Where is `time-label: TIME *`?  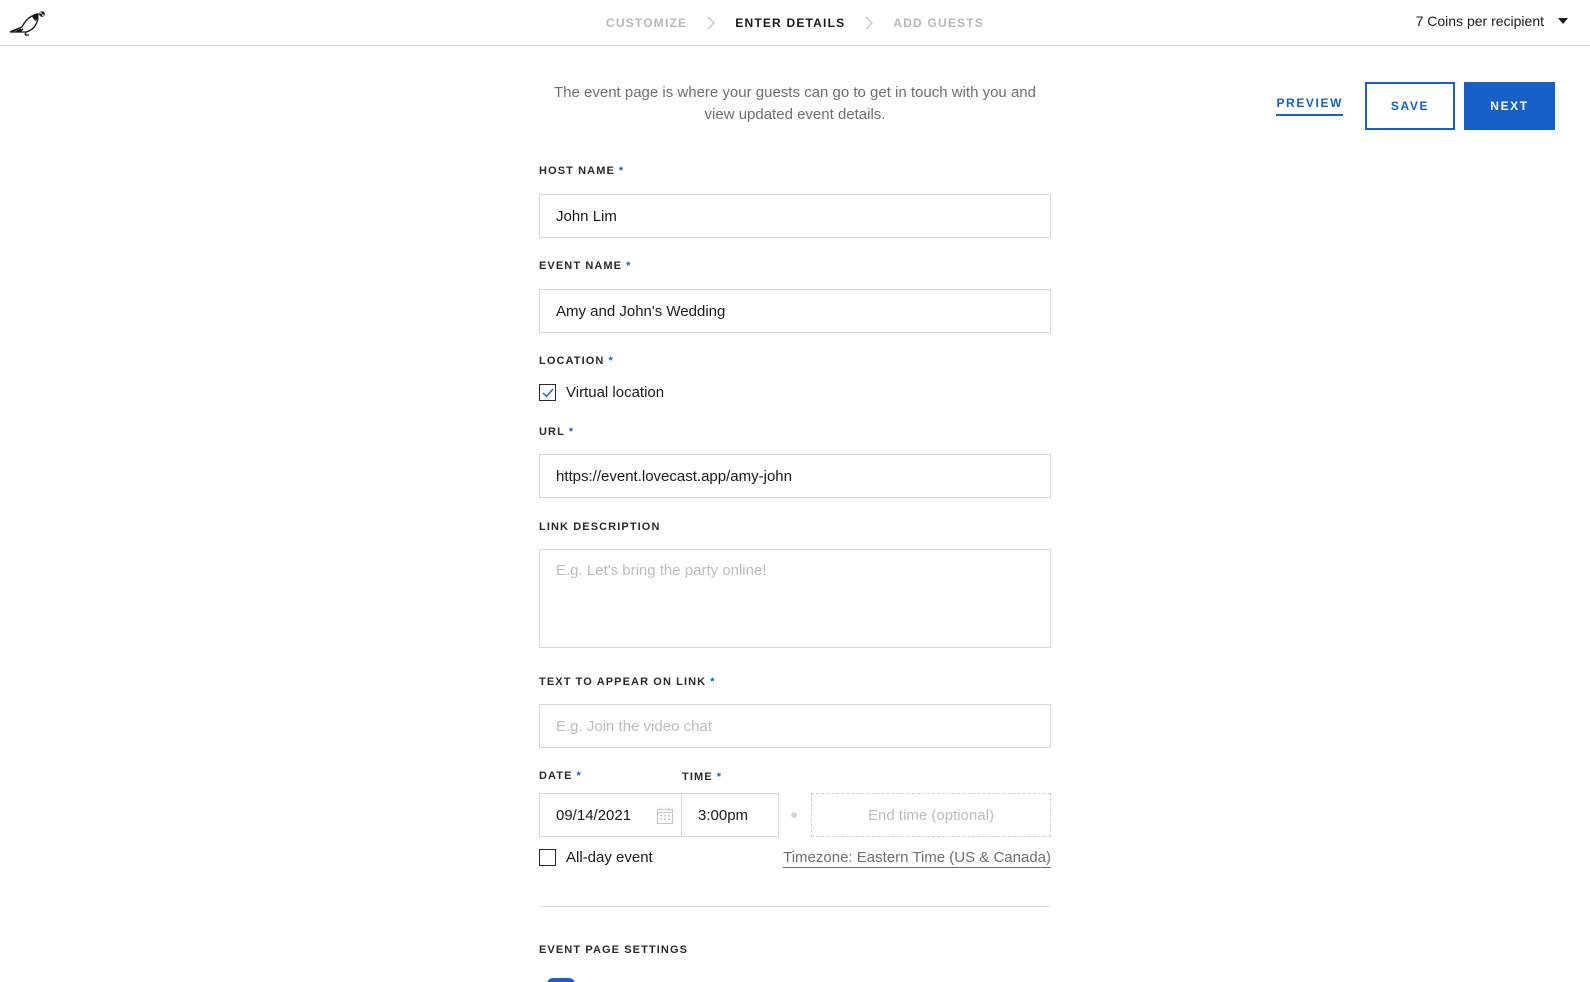
time-label: TIME * is located at coordinates (702, 777).